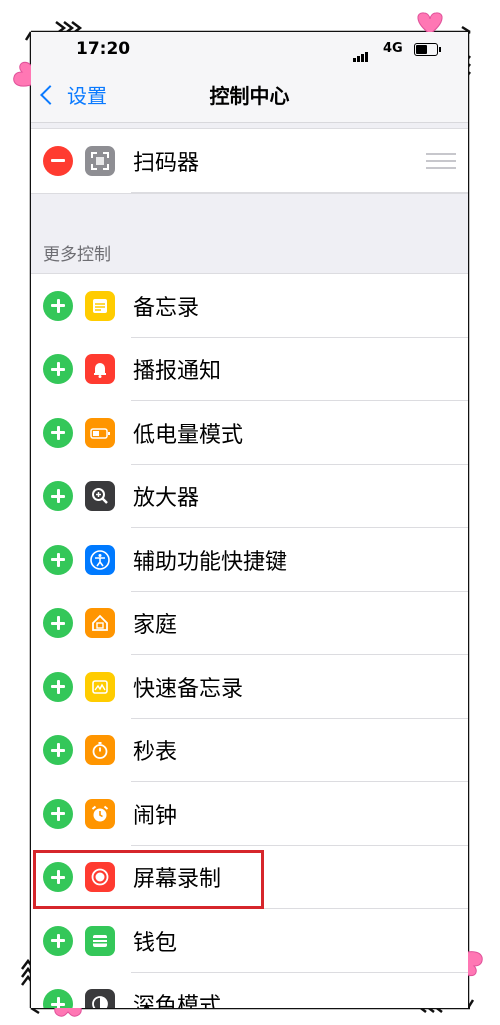 This screenshot has width=500, height=1025. I want to click on page-title: 控制中心, so click(249, 96).